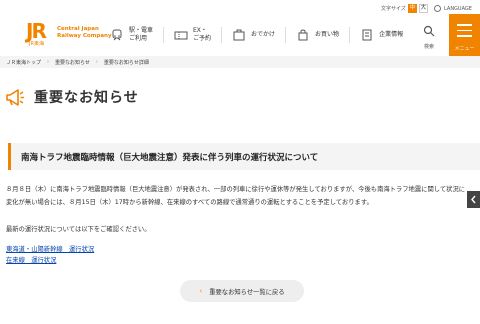  Describe the element at coordinates (192, 35) in the screenshot. I see `nav-item-ex-reservation: EX・ ご予約` at that location.